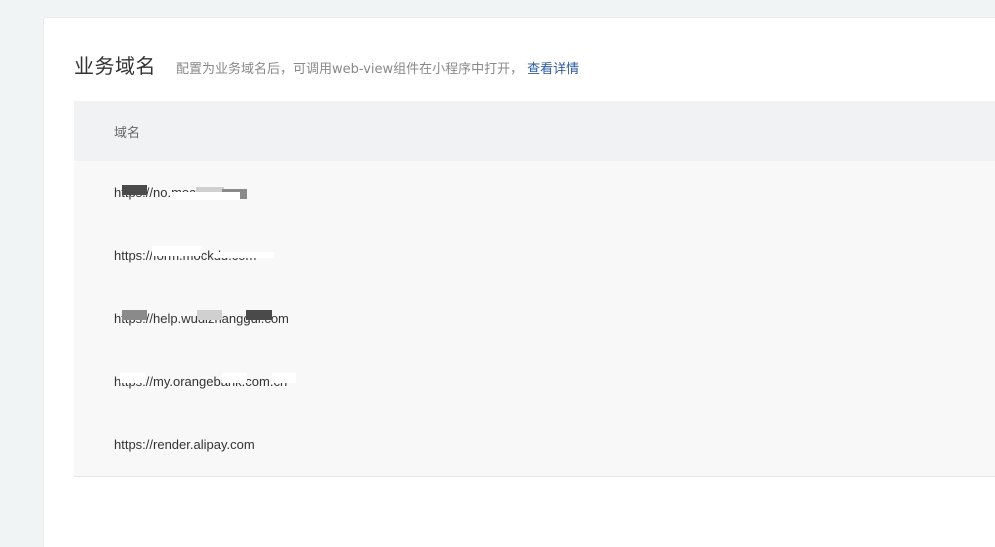  I want to click on table-row: https://form.mockdu.com, so click(534, 255).